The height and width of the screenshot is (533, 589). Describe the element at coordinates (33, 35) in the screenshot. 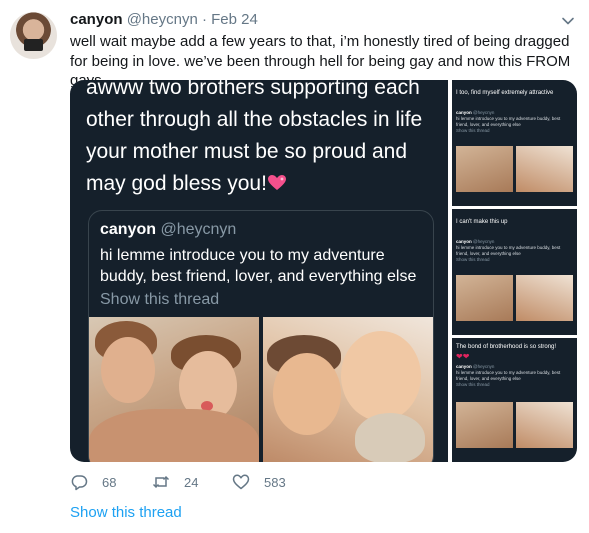

I see `avatar` at that location.